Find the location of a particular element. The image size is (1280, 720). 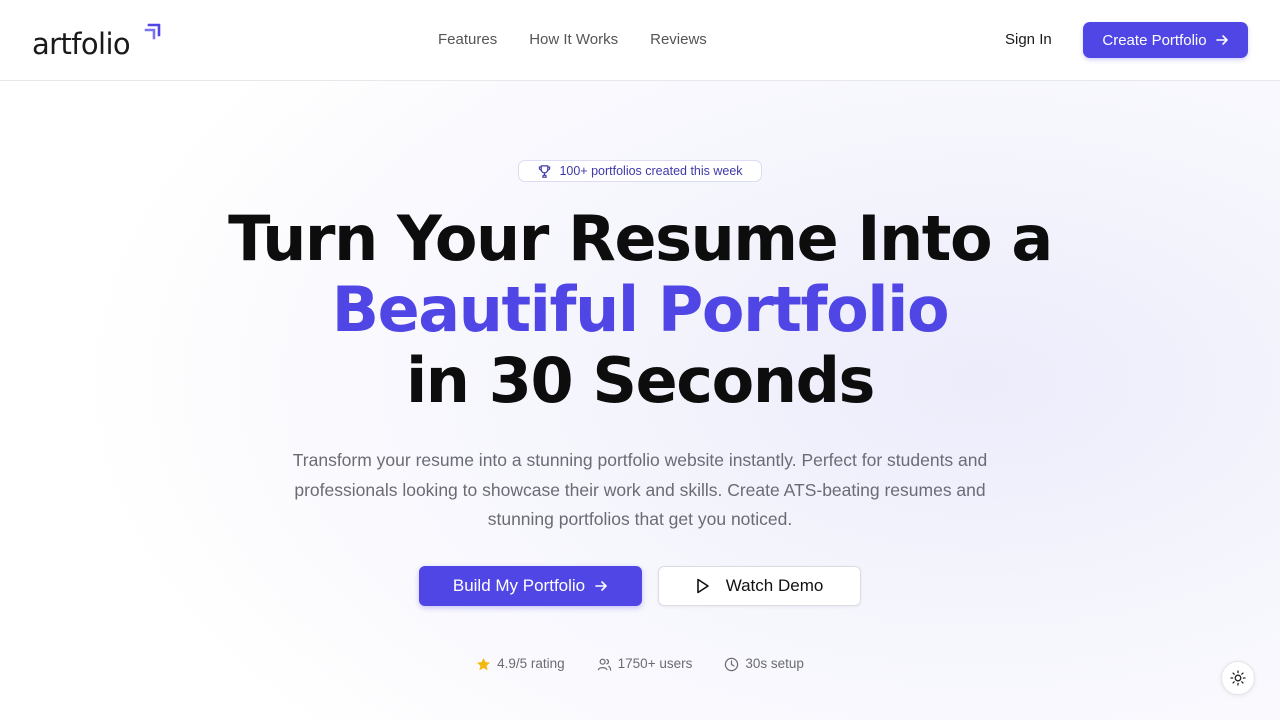

trophy-icon is located at coordinates (545, 171).